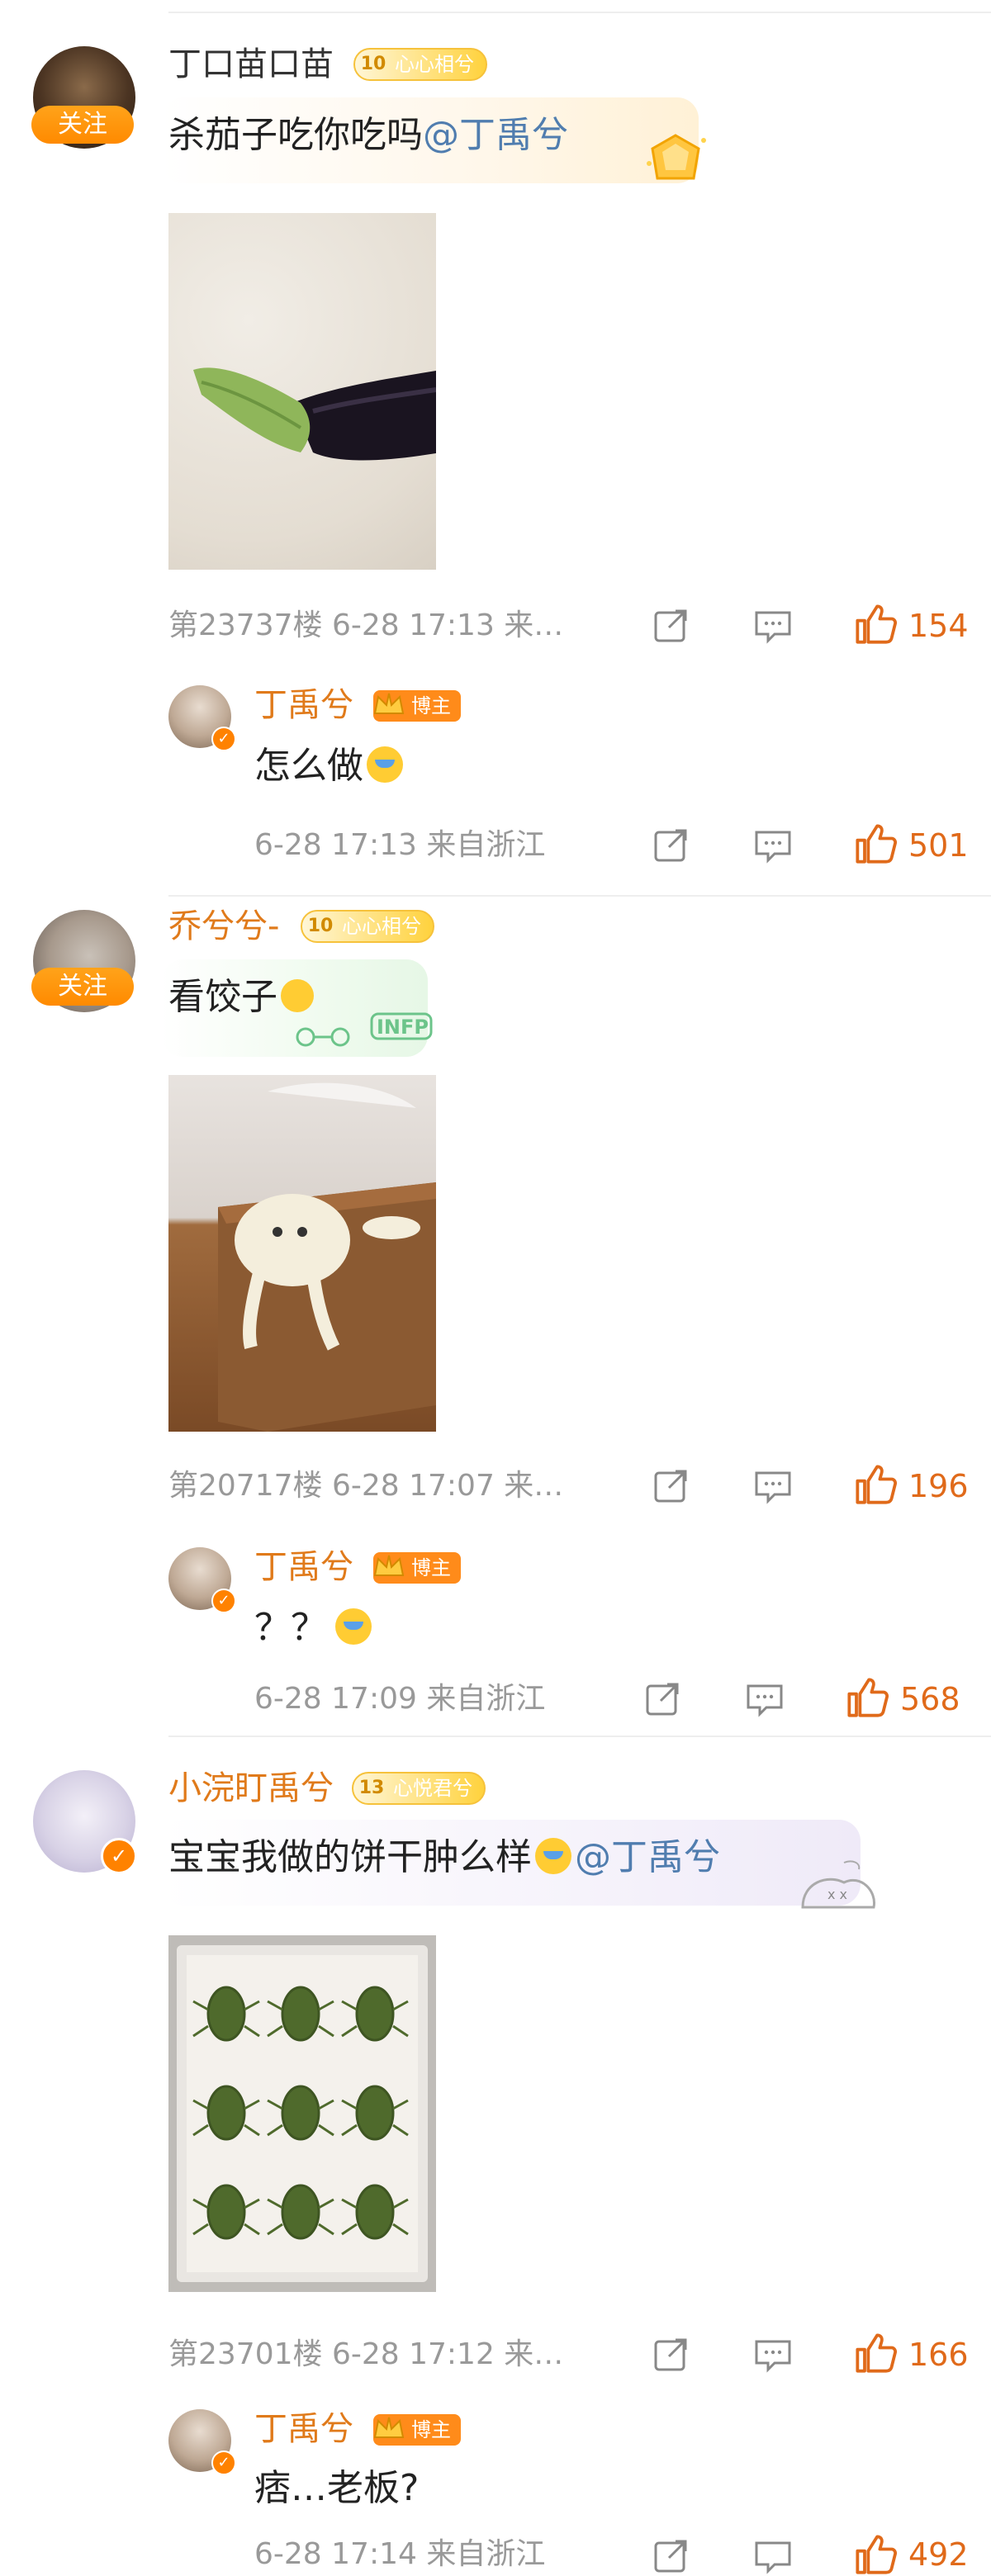  What do you see at coordinates (400, 1699) in the screenshot?
I see `reply-meta: 6-28 17:09 来自浙江` at bounding box center [400, 1699].